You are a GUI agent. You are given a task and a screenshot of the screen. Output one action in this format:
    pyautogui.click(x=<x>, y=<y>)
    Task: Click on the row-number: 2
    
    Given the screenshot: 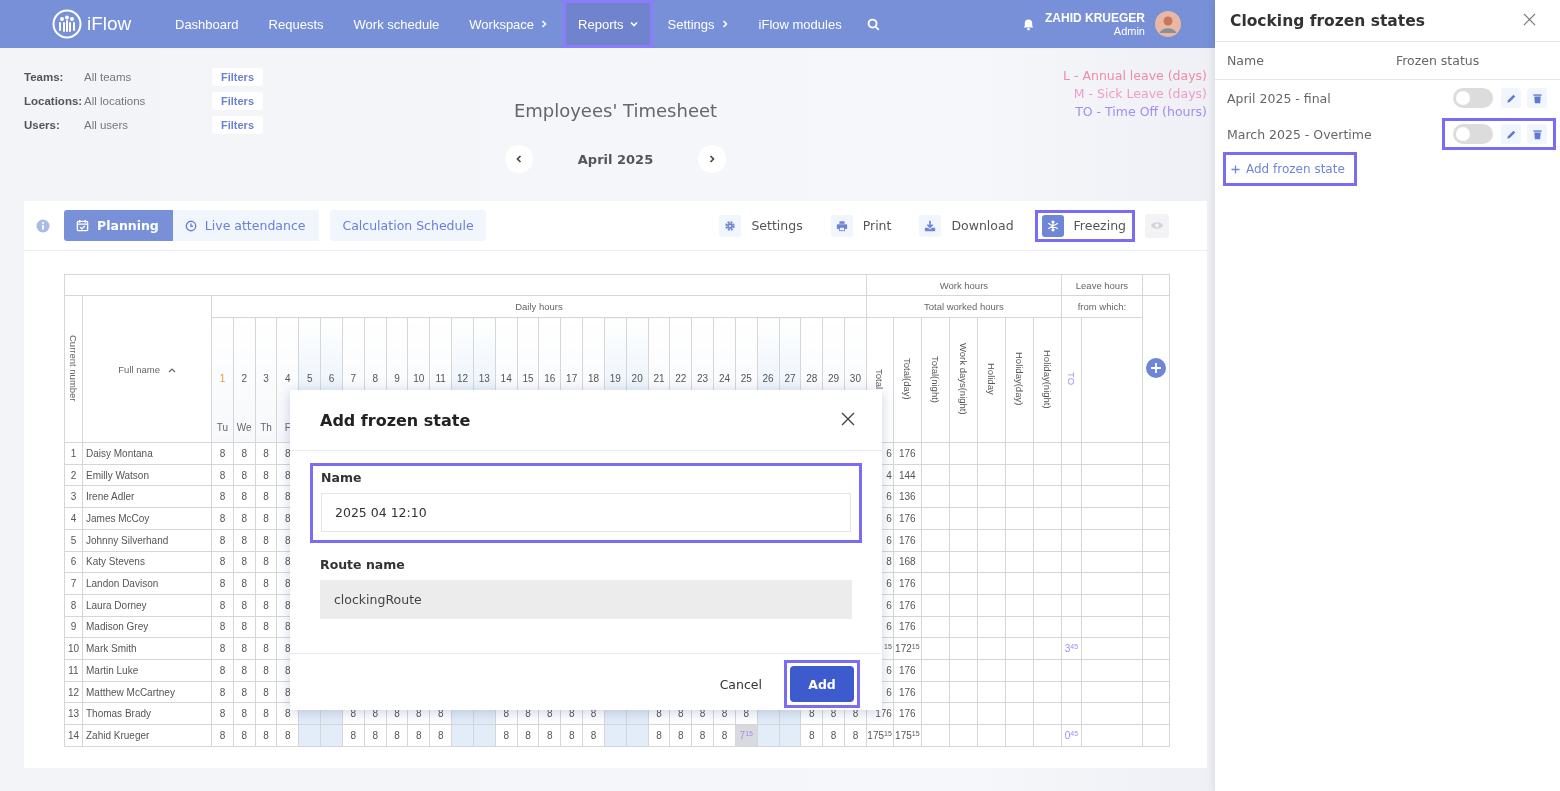 What is the action you would take?
    pyautogui.click(x=73, y=475)
    